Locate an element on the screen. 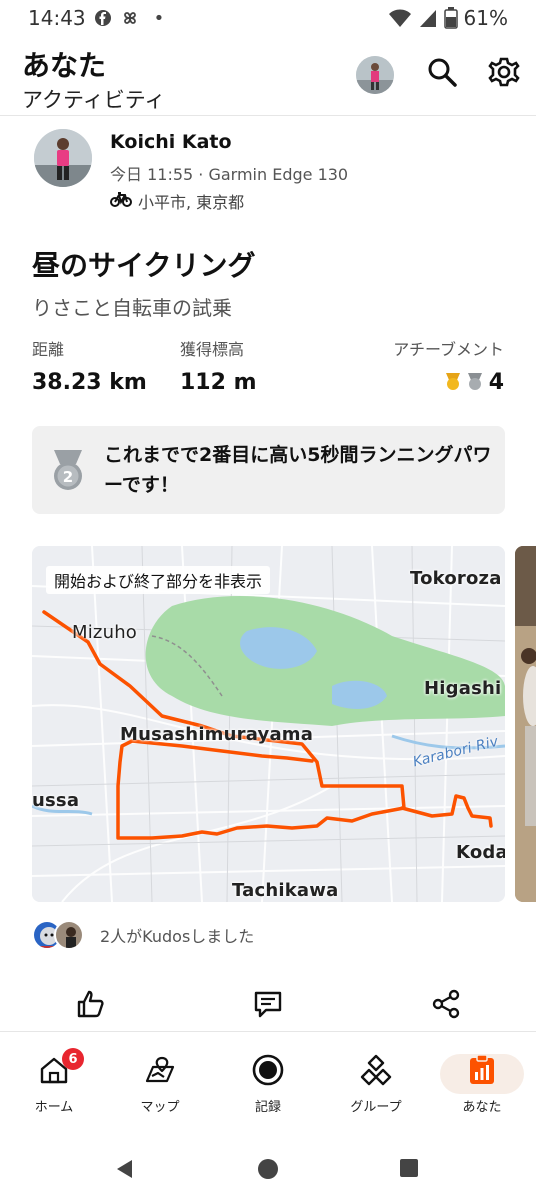 This screenshot has width=536, height=1200. search-button is located at coordinates (442, 74).